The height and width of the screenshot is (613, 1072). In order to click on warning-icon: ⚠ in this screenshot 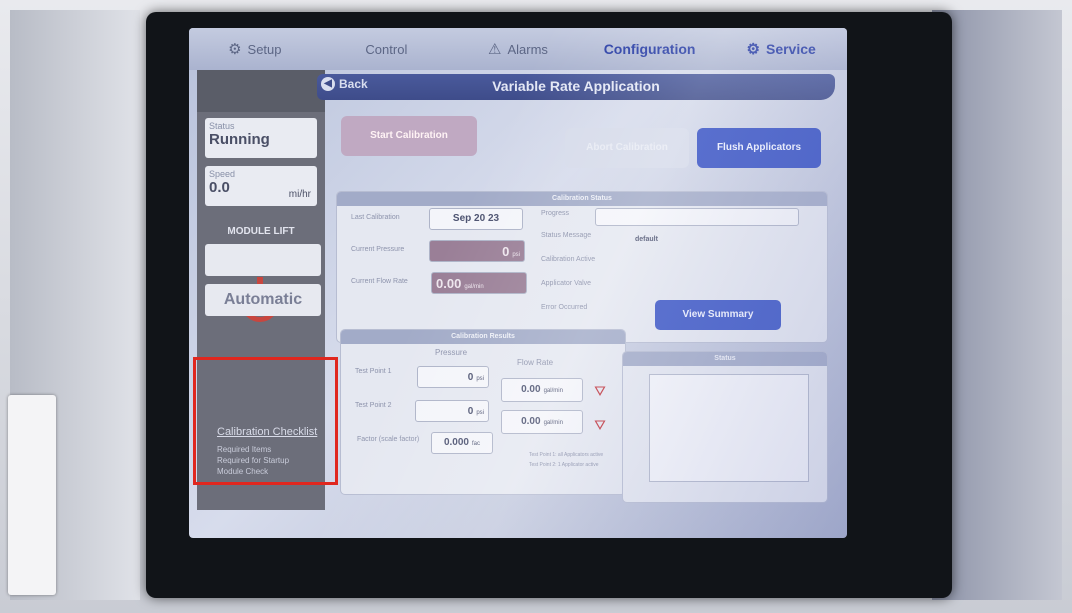, I will do `click(495, 49)`.